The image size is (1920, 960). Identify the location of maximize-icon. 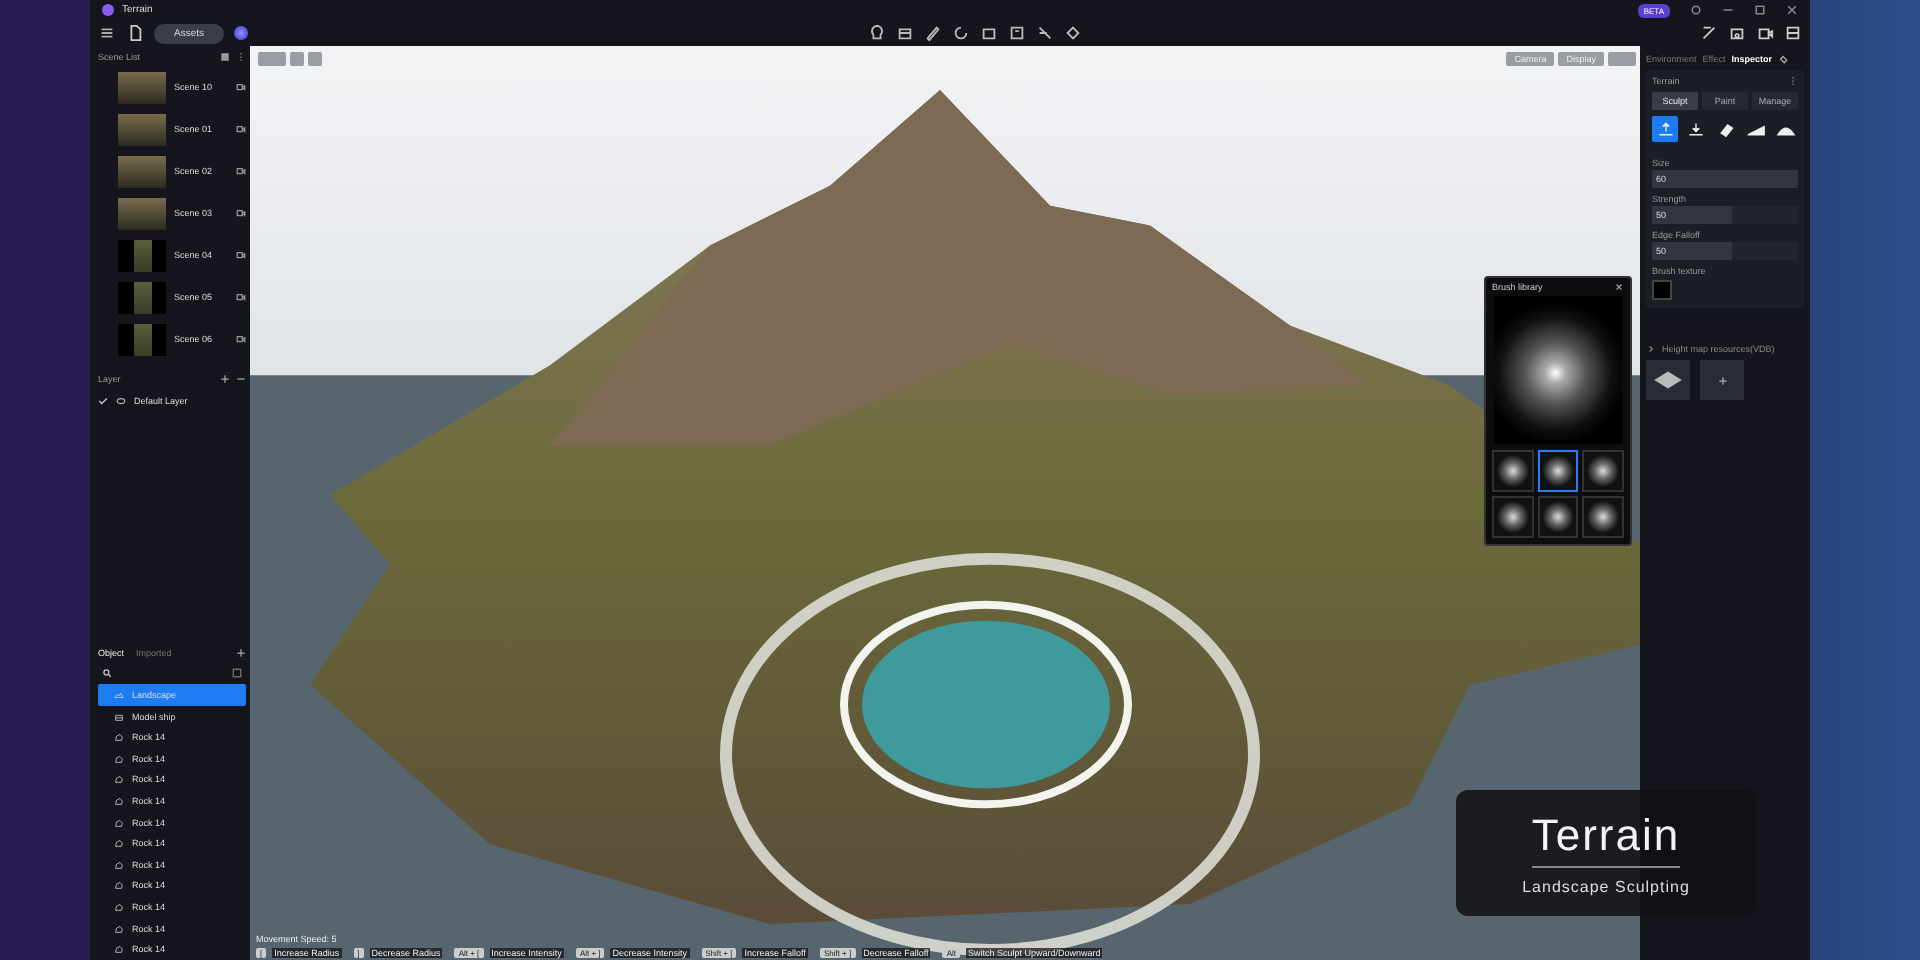
(1760, 10).